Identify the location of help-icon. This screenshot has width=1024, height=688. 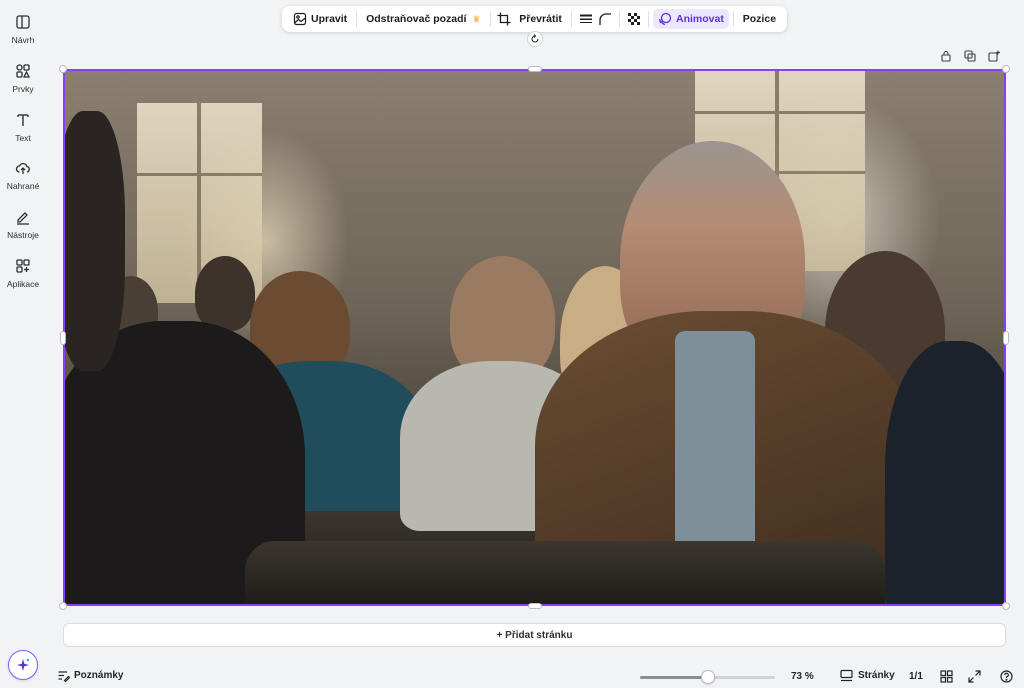
(1006, 676).